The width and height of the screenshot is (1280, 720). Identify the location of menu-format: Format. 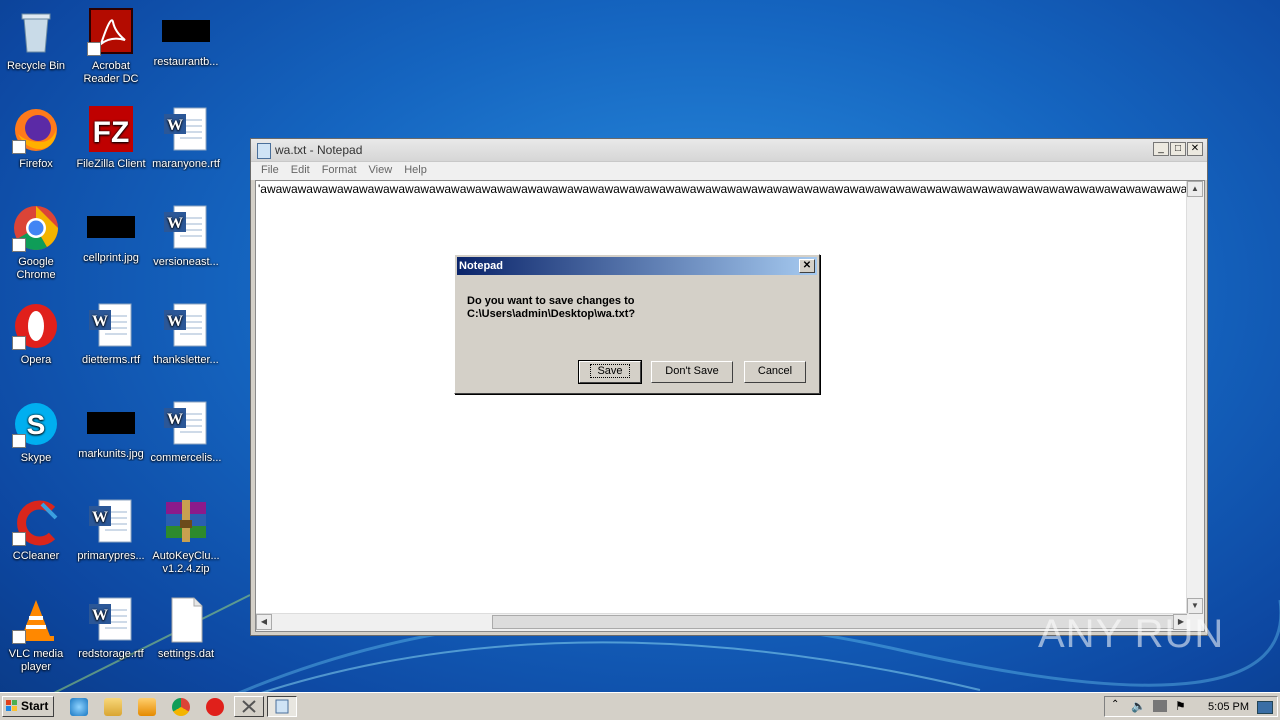
(339, 171).